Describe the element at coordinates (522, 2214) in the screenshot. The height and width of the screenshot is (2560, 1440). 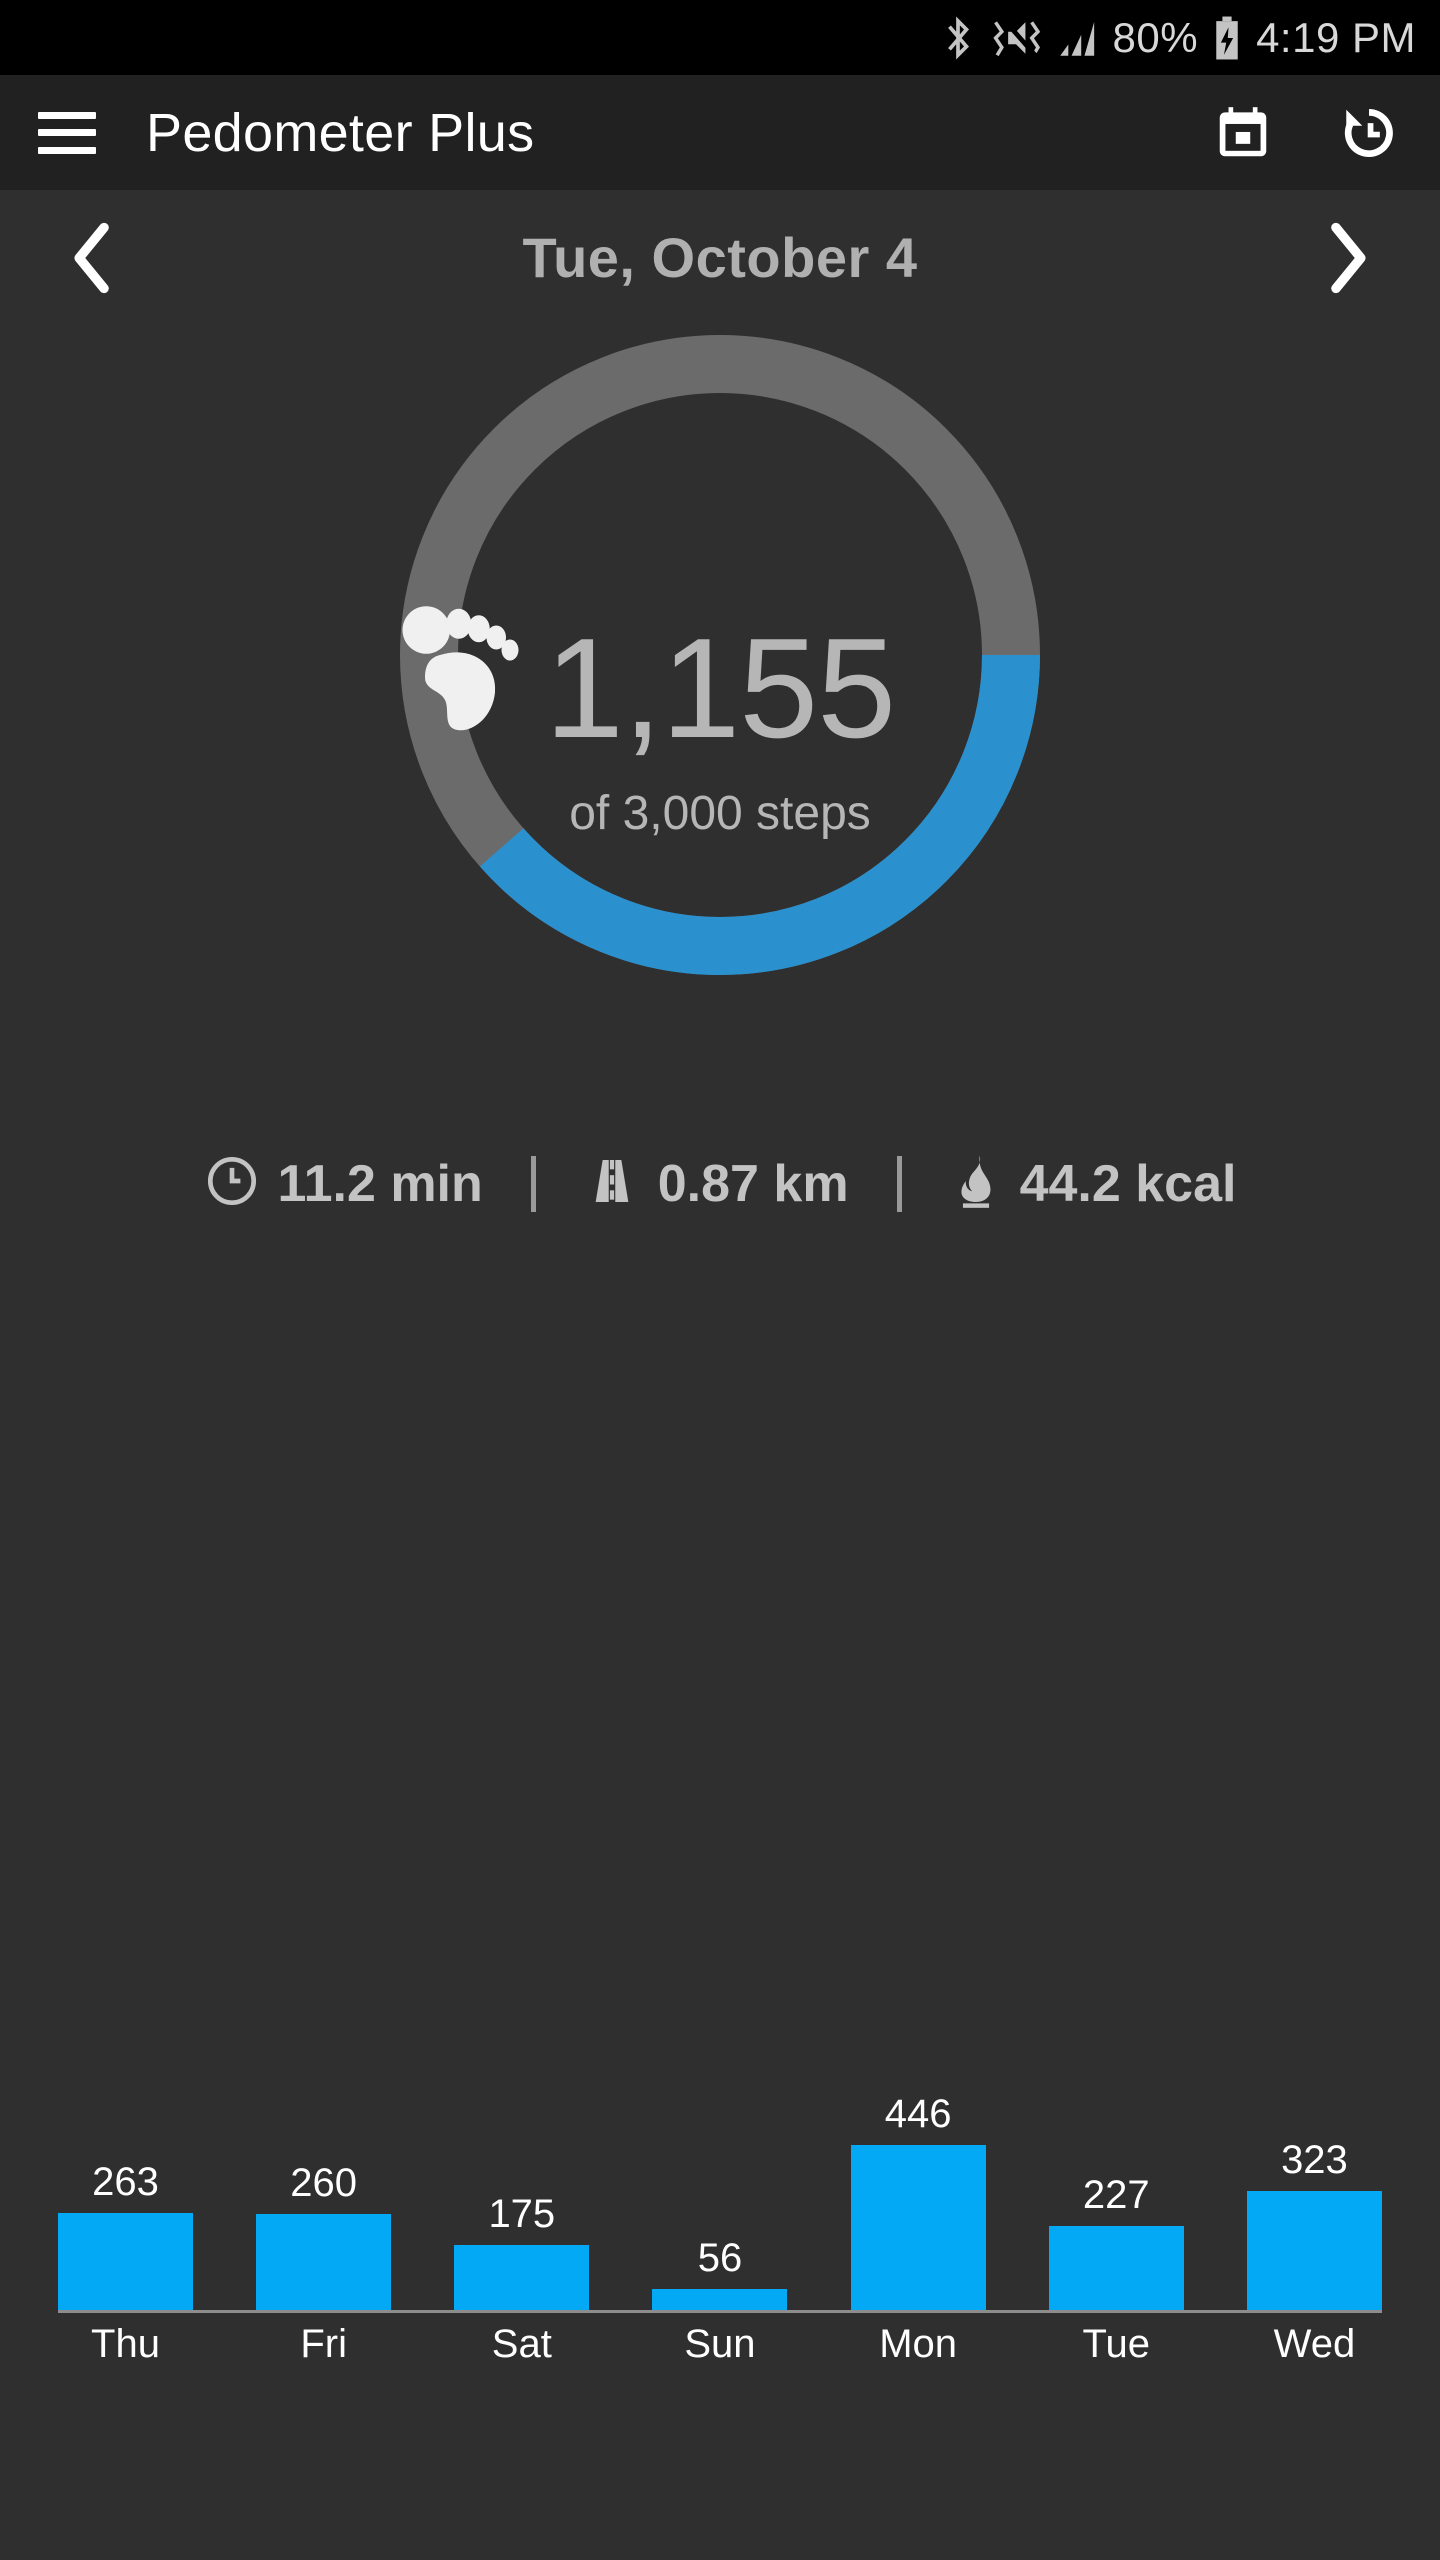
I see `chart-bar-value: 175` at that location.